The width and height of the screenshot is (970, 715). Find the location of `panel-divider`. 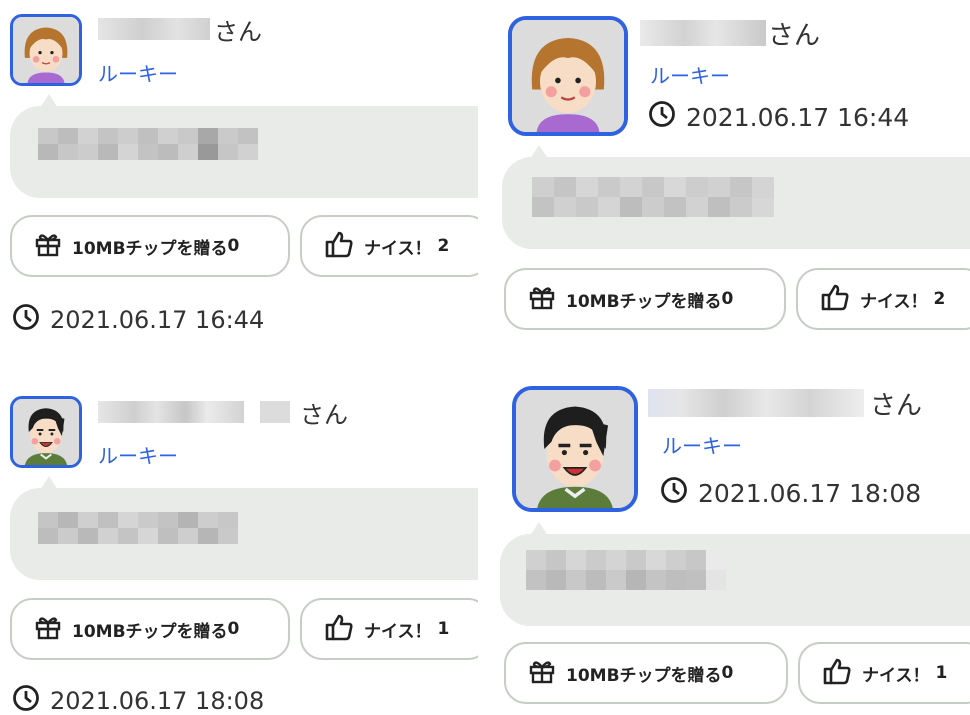

panel-divider is located at coordinates (485, 357).